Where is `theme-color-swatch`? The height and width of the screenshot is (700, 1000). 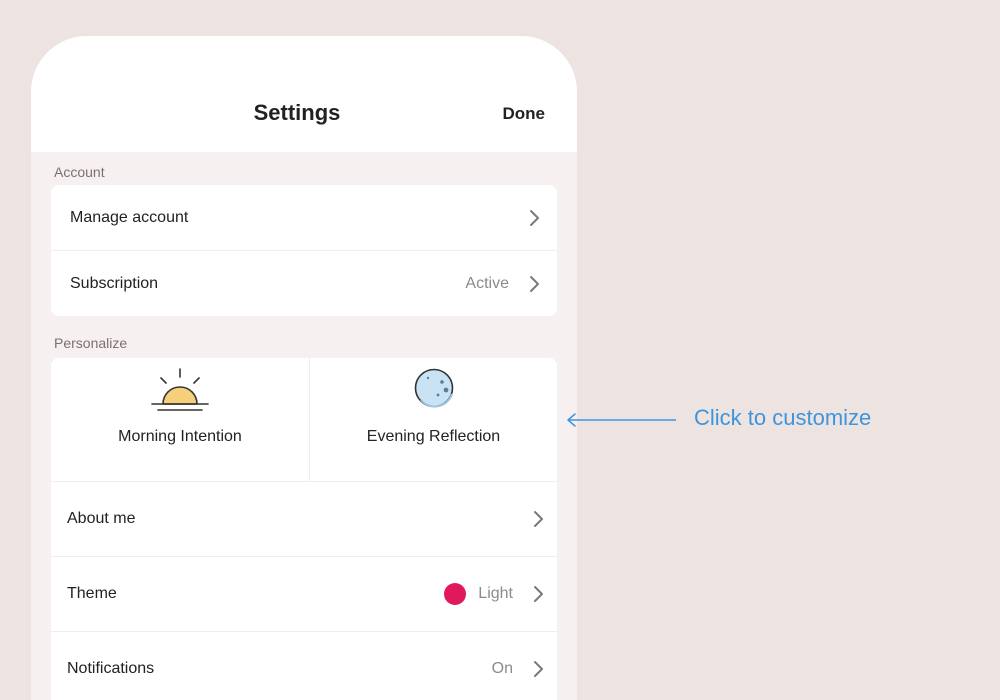
theme-color-swatch is located at coordinates (455, 594).